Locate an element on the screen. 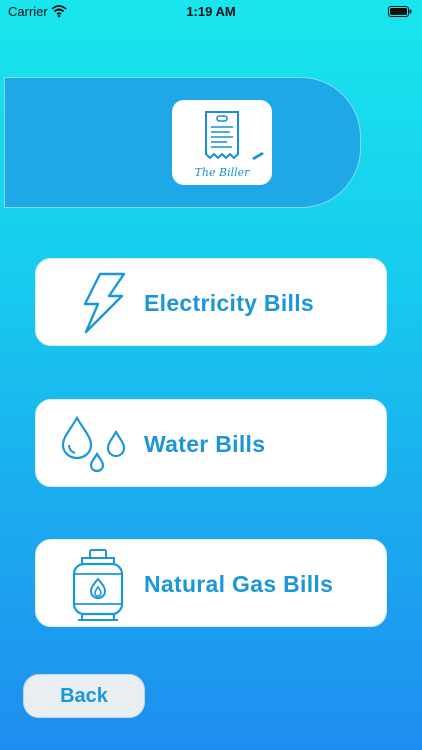 Image resolution: width=422 pixels, height=750 pixels. natural-gas-bills-button: Natural Gas Bills is located at coordinates (211, 583).